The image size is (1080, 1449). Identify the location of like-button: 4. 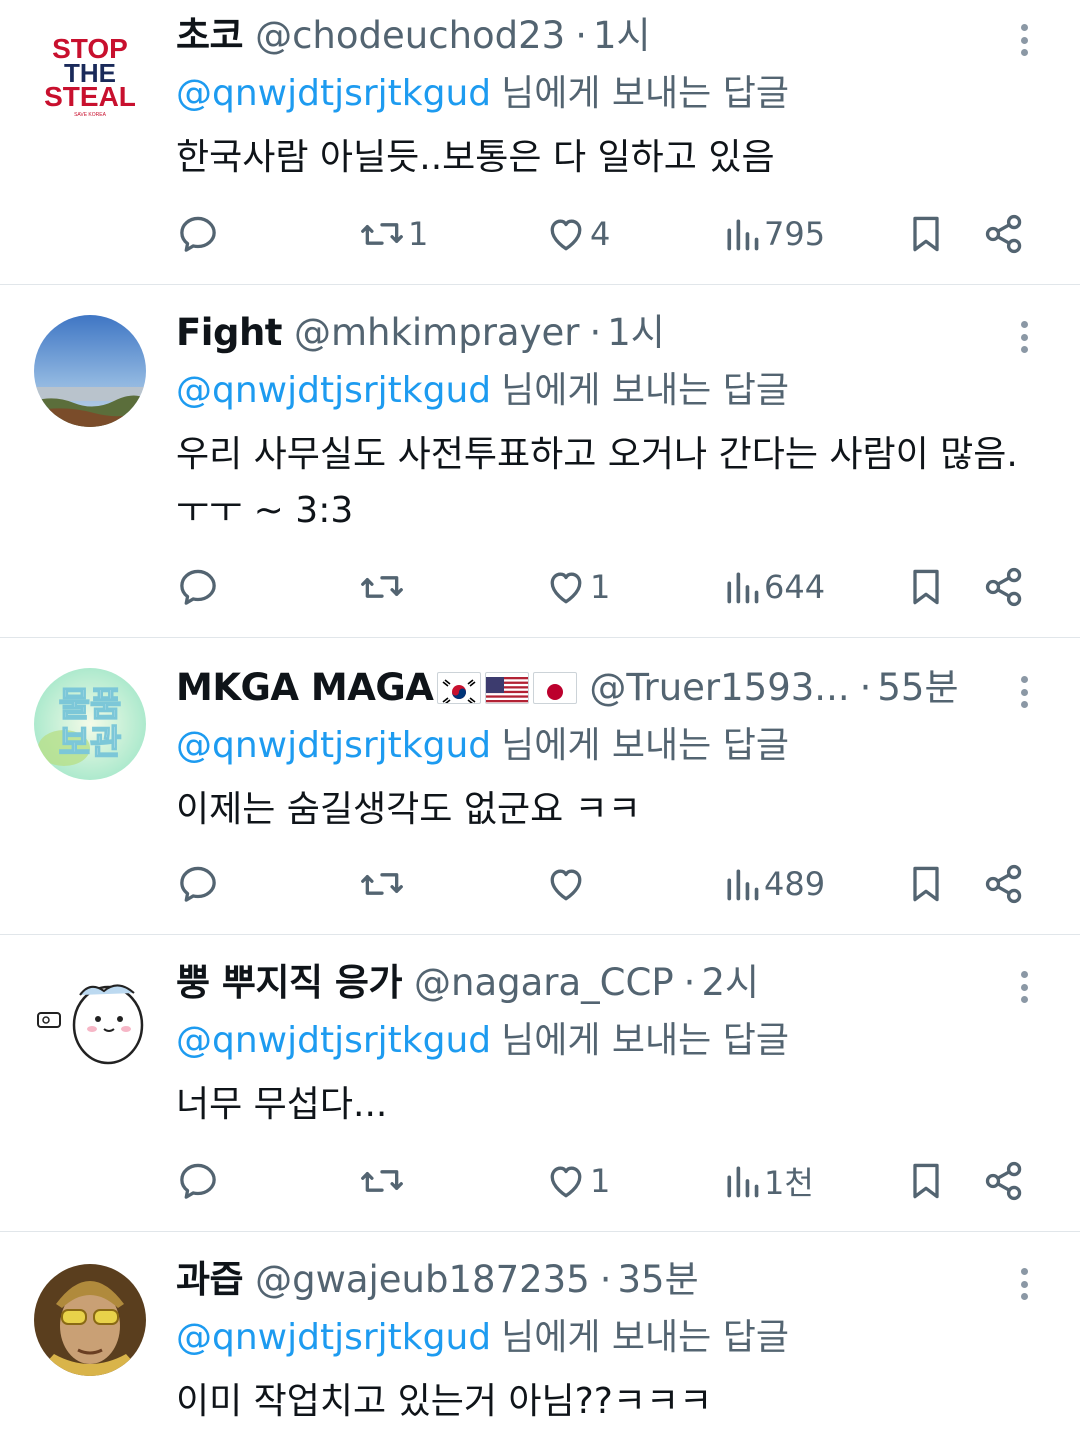
(577, 234).